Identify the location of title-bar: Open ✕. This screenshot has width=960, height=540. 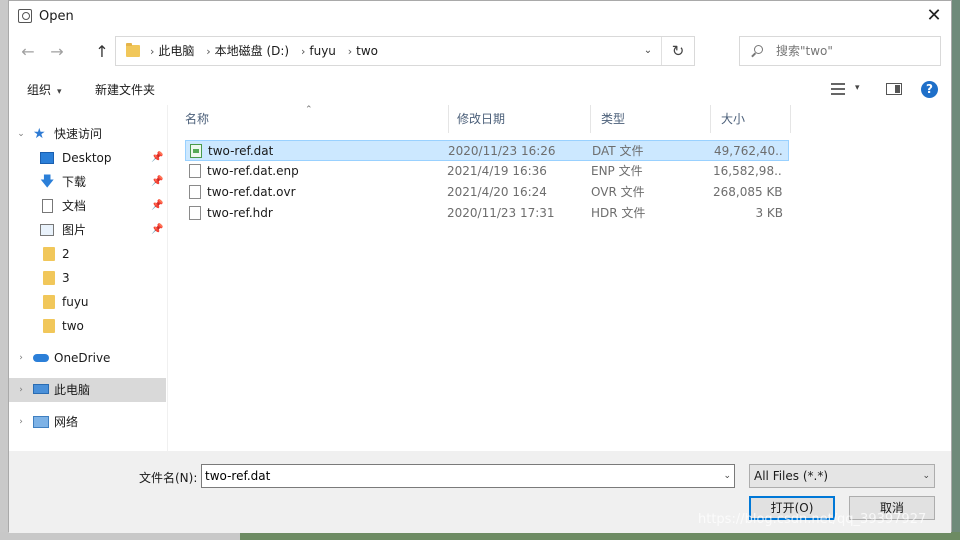
(480, 16).